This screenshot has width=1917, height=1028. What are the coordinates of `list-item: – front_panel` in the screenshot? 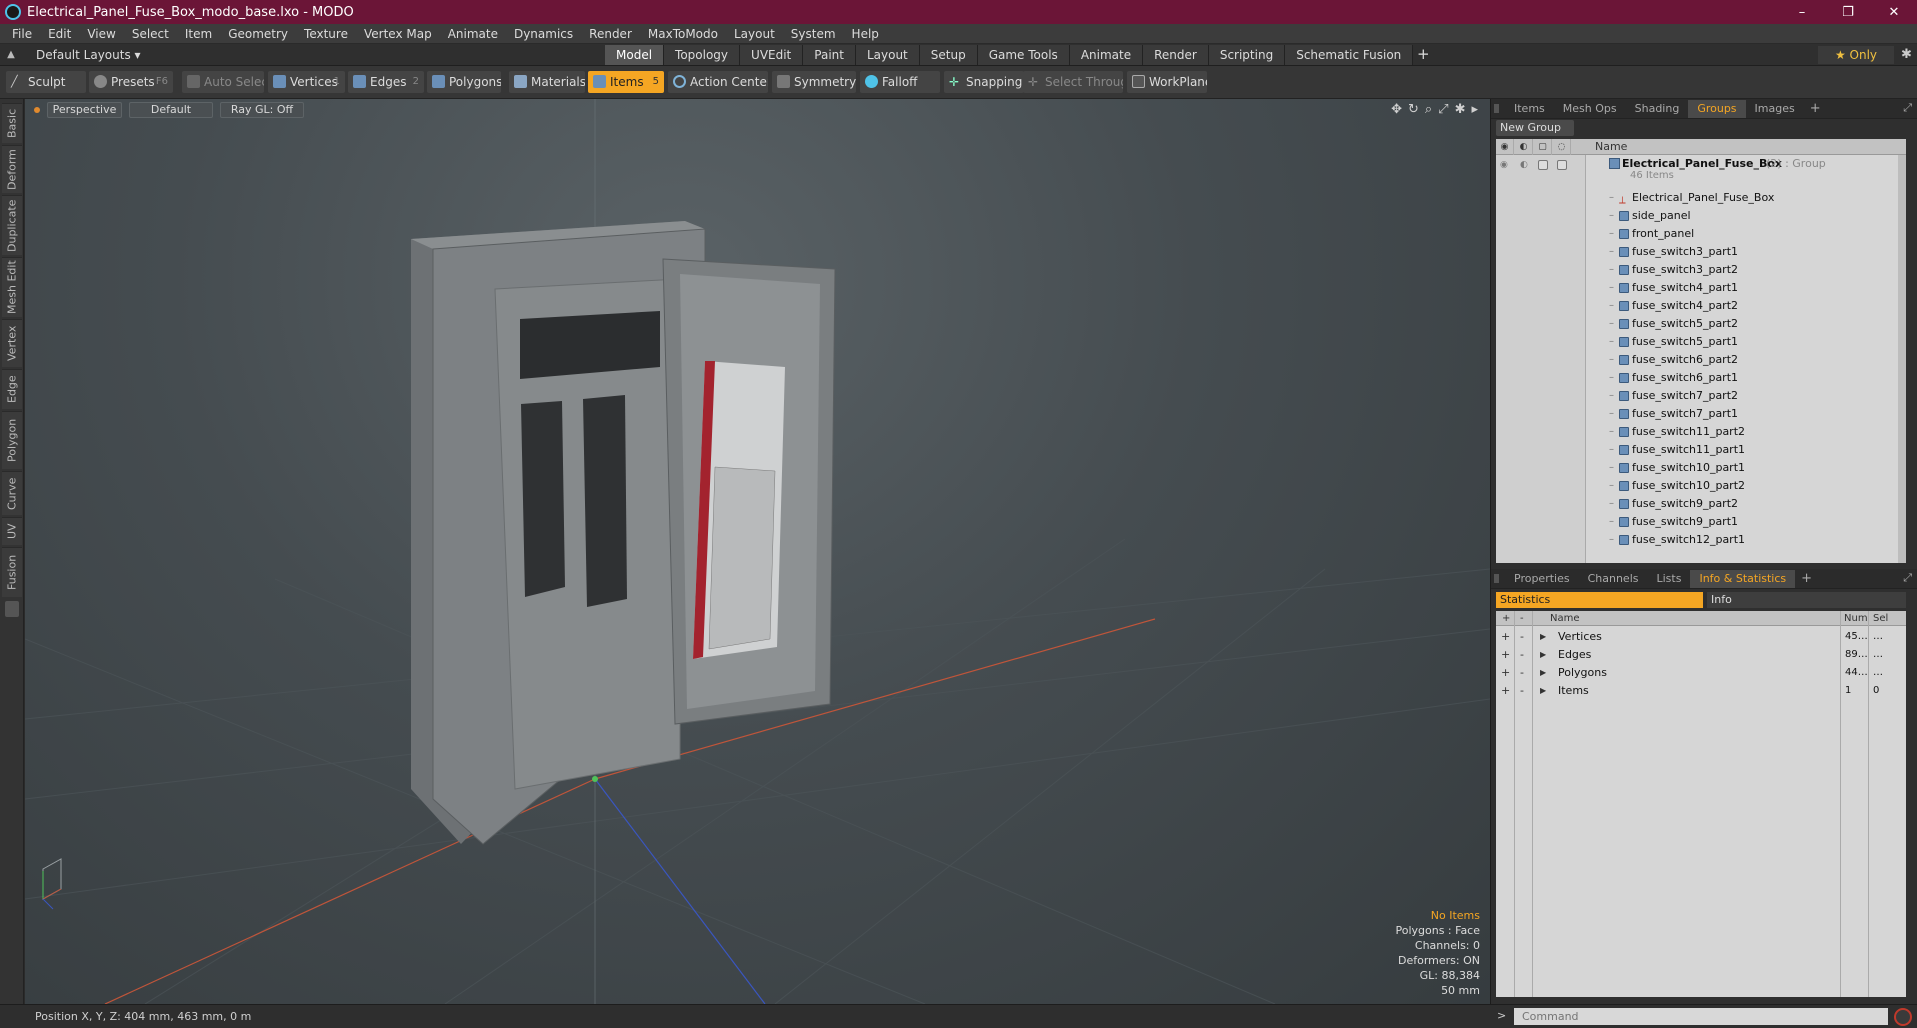 It's located at (1701, 234).